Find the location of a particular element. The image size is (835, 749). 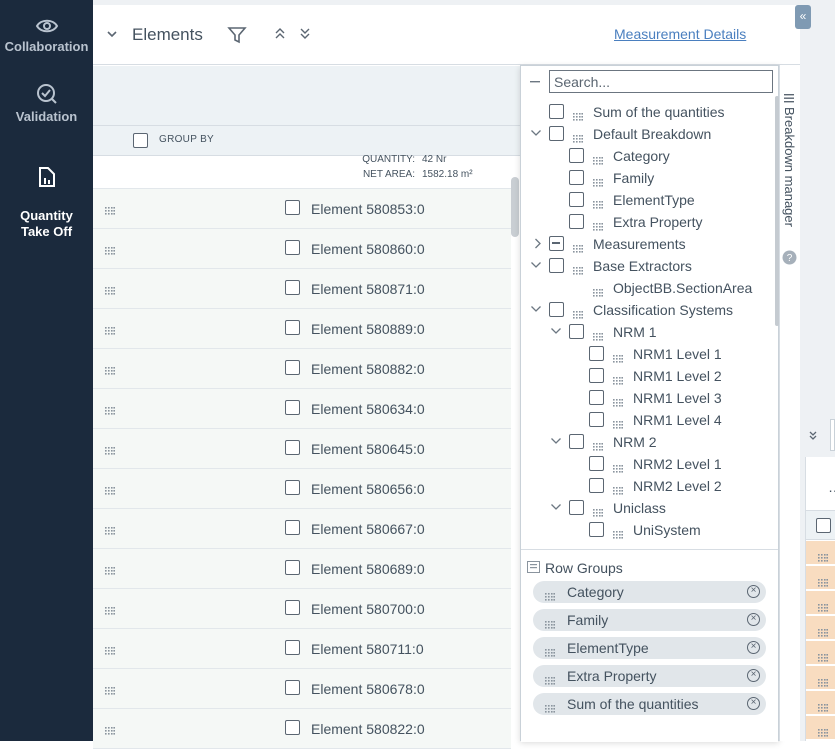

help-icon: ? is located at coordinates (789, 257).